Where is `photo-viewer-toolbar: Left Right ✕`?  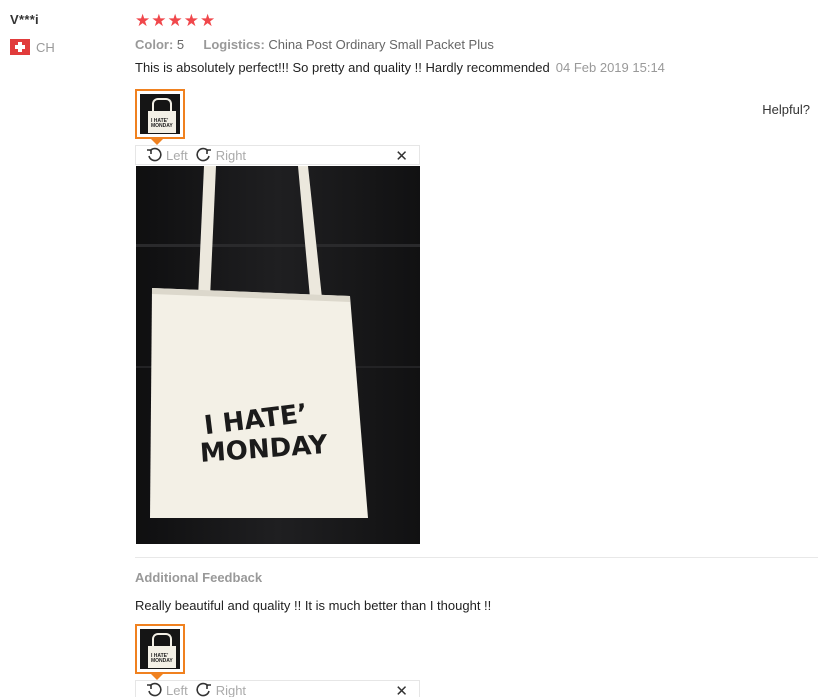 photo-viewer-toolbar: Left Right ✕ is located at coordinates (277, 155).